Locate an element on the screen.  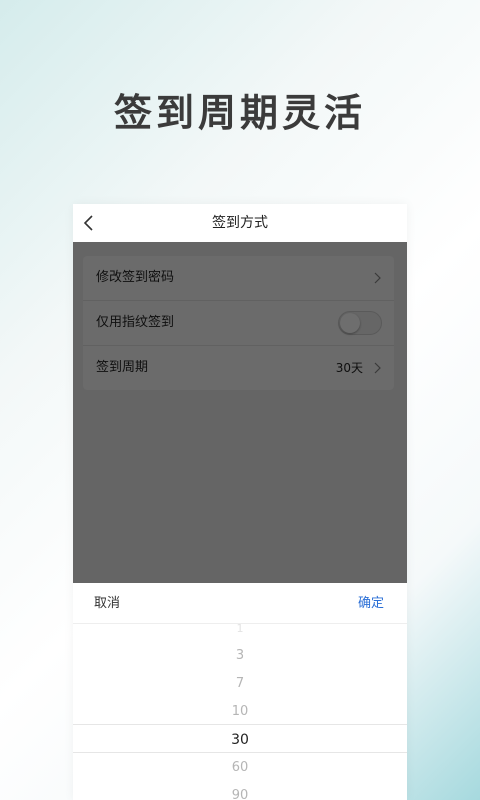
picker-option: 10 is located at coordinates (240, 712).